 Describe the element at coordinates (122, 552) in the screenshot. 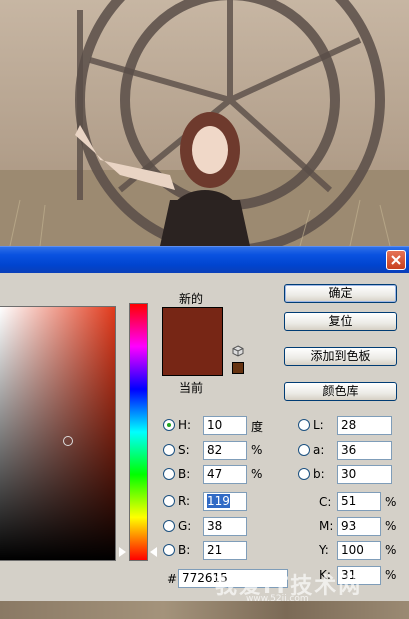

I see `hue-slider-left-arrow` at that location.